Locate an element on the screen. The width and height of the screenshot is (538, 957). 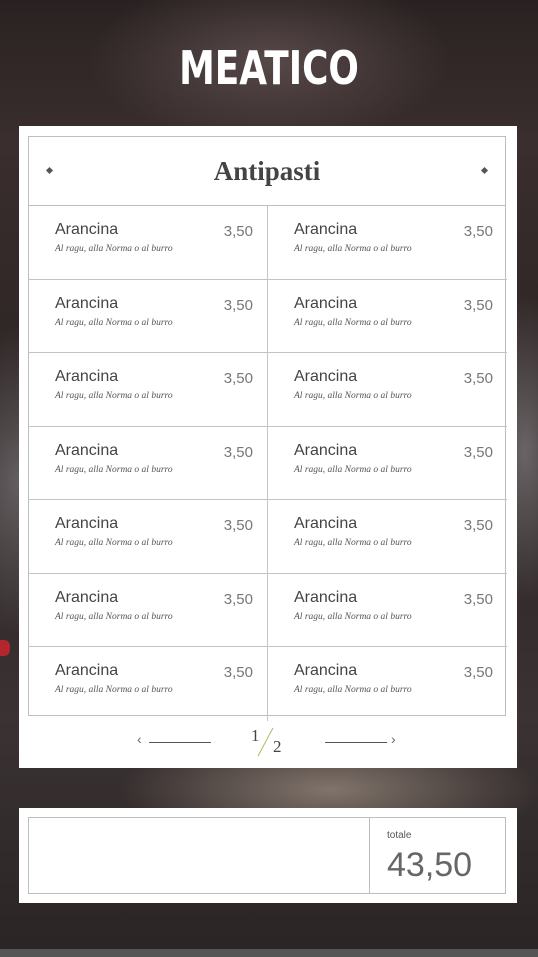
order-summary-card: totale 43,50 is located at coordinates (268, 855).